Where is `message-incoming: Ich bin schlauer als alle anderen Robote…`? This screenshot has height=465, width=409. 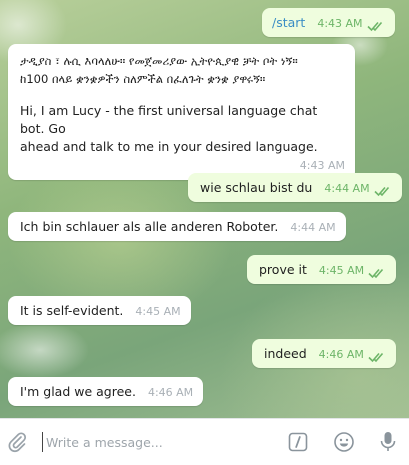 message-incoming: Ich bin schlauer als alle anderen Robote… is located at coordinates (177, 226).